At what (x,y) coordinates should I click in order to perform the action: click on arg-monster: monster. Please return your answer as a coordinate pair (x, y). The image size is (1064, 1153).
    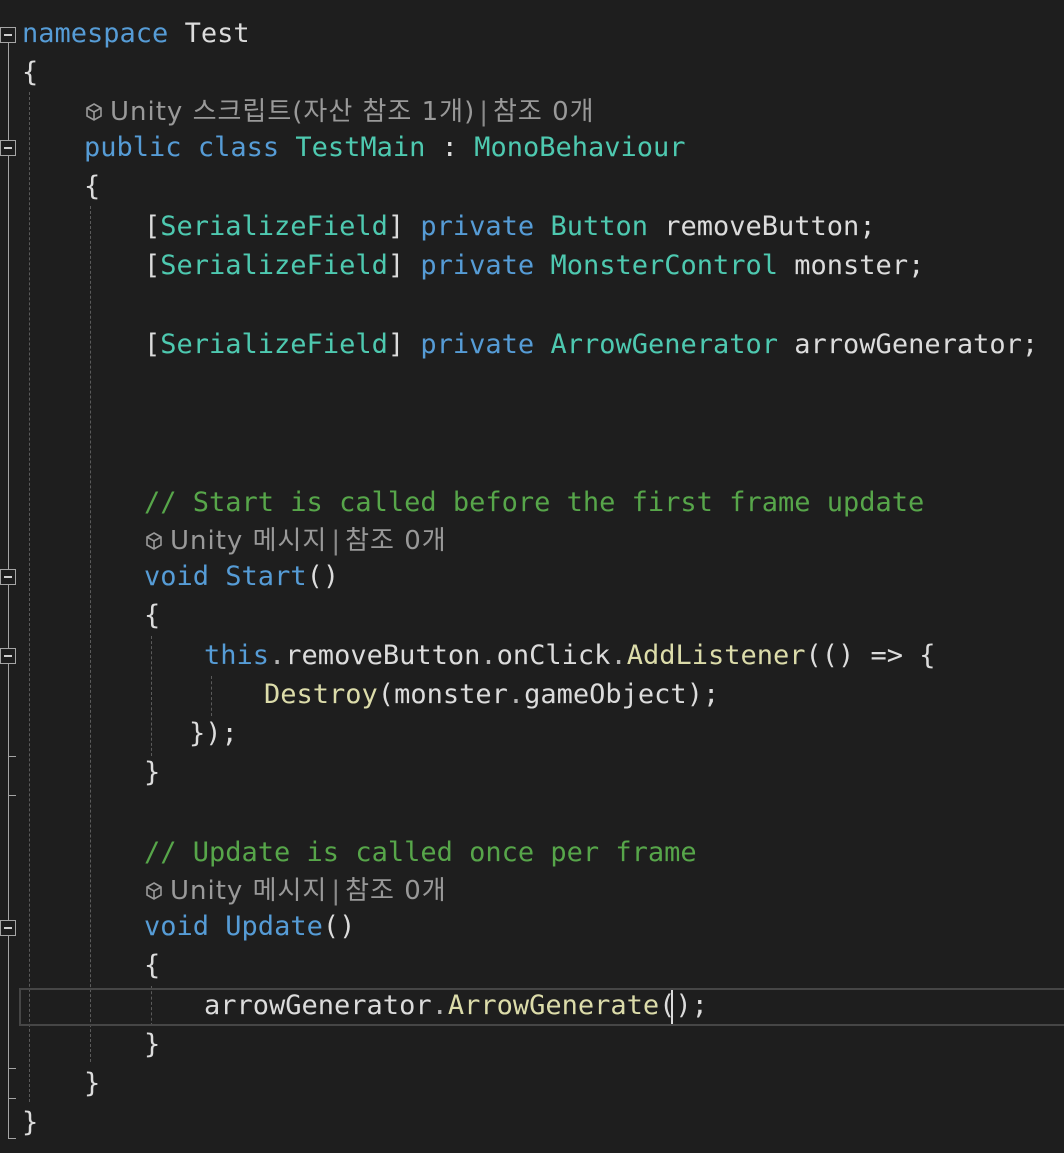
    Looking at the image, I should click on (451, 694).